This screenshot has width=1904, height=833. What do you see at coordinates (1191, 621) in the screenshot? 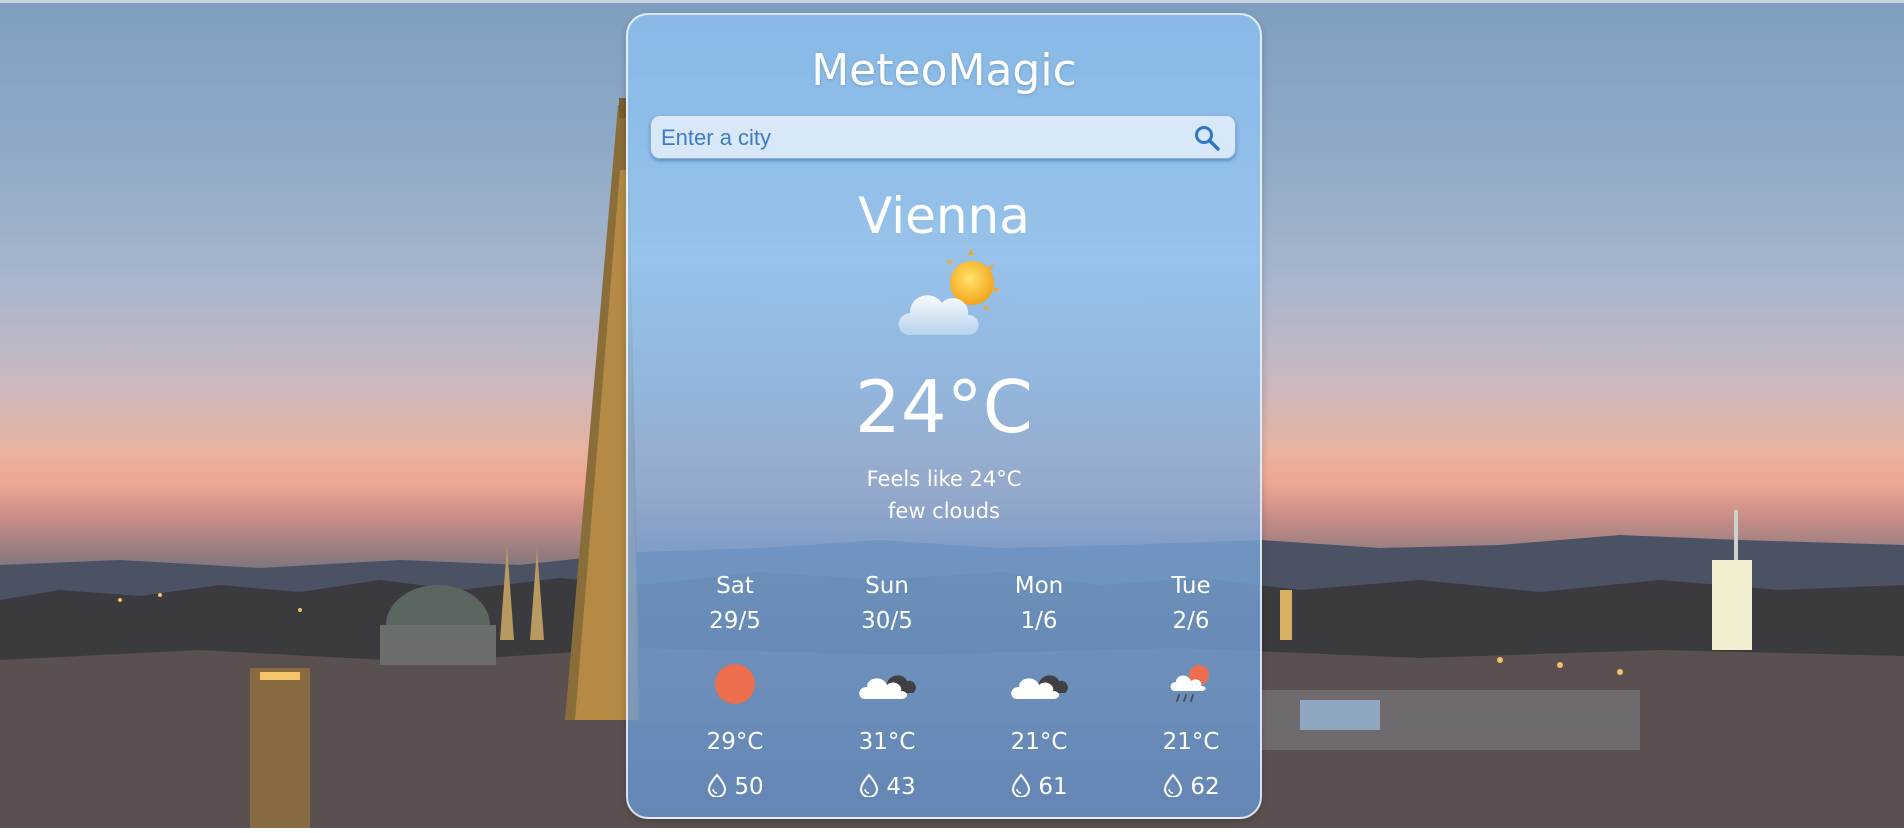
I see `forecast-day-date: 2/6` at bounding box center [1191, 621].